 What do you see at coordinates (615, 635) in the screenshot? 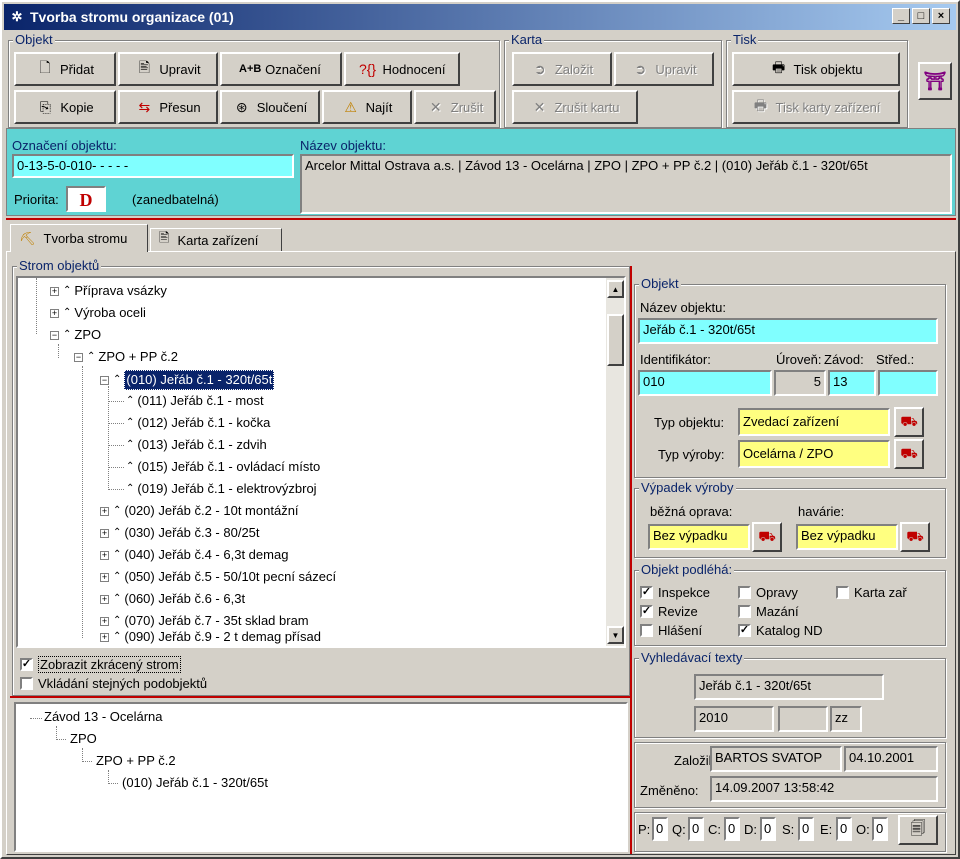
I see `scroll-down-button: ▼` at bounding box center [615, 635].